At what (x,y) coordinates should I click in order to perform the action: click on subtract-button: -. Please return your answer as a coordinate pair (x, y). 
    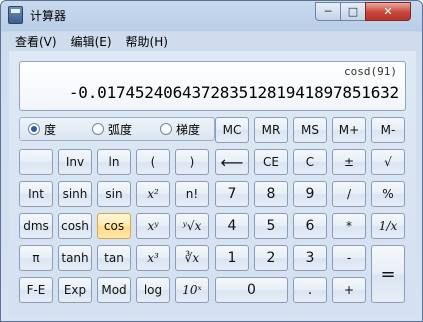
    Looking at the image, I should click on (349, 258).